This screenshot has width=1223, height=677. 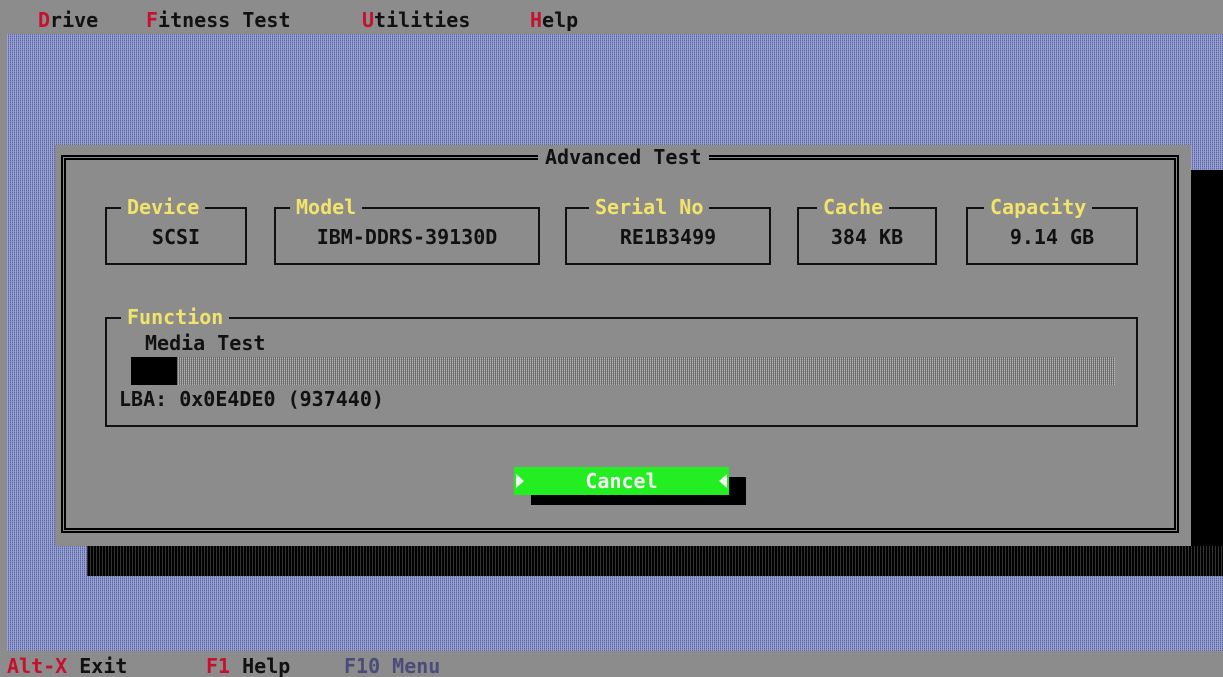 What do you see at coordinates (649, 207) in the screenshot?
I see `serial-label: Serial No` at bounding box center [649, 207].